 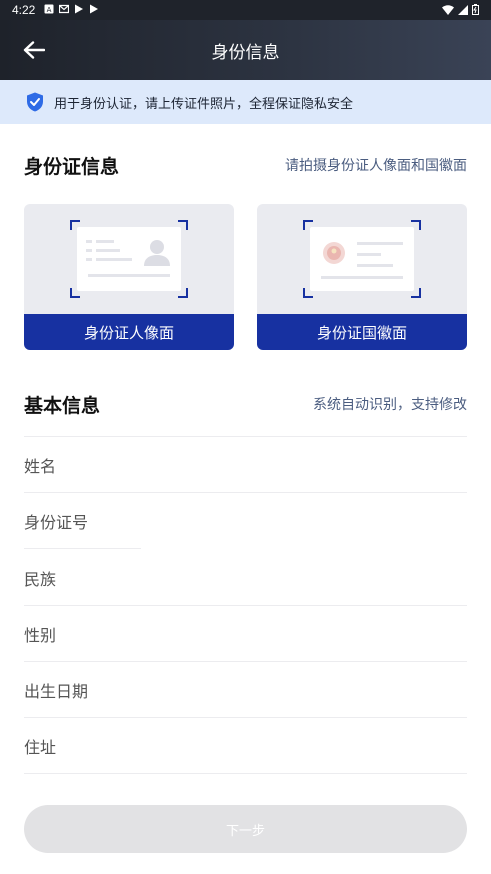 What do you see at coordinates (40, 579) in the screenshot?
I see `field-label: 民族` at bounding box center [40, 579].